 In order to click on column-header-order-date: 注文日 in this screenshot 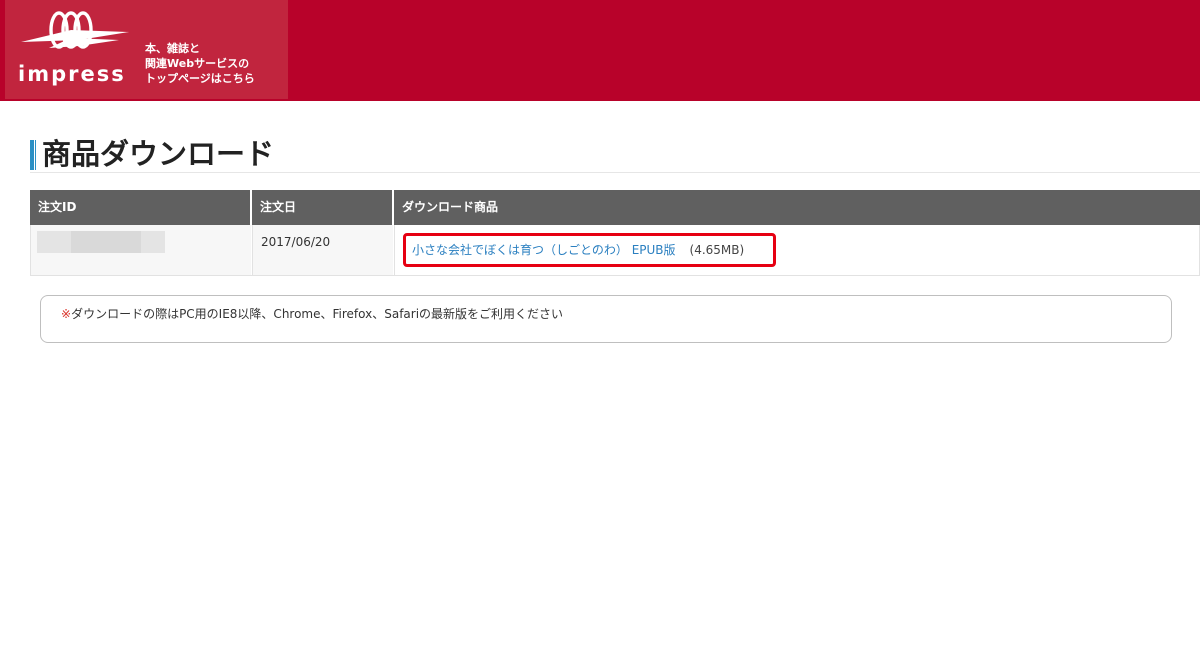, I will do `click(322, 207)`.